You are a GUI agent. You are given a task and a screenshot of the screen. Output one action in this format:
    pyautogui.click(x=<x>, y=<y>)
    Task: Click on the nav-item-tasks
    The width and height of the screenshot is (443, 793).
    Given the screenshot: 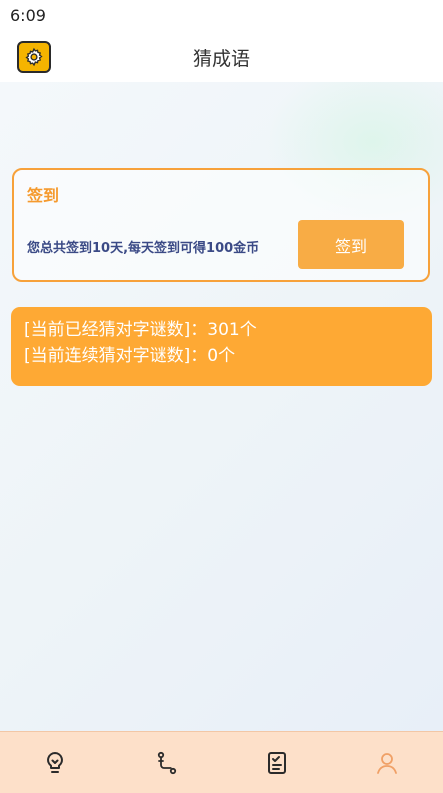 What is the action you would take?
    pyautogui.click(x=277, y=763)
    